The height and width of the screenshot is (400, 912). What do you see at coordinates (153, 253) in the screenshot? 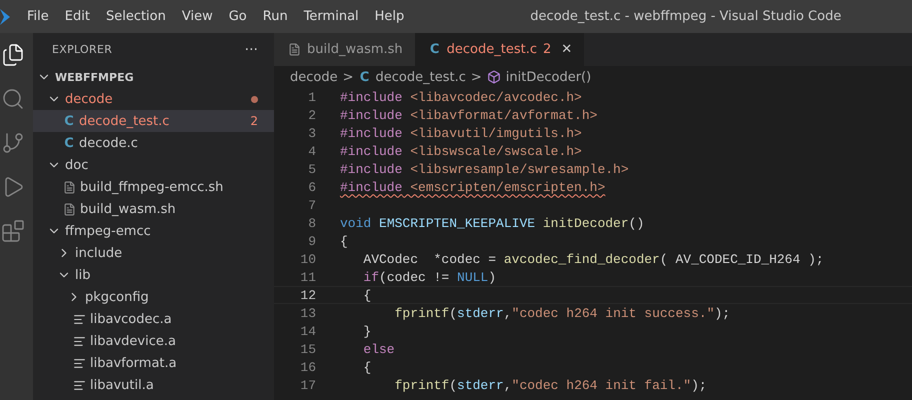
I see `explorer-folder: include` at bounding box center [153, 253].